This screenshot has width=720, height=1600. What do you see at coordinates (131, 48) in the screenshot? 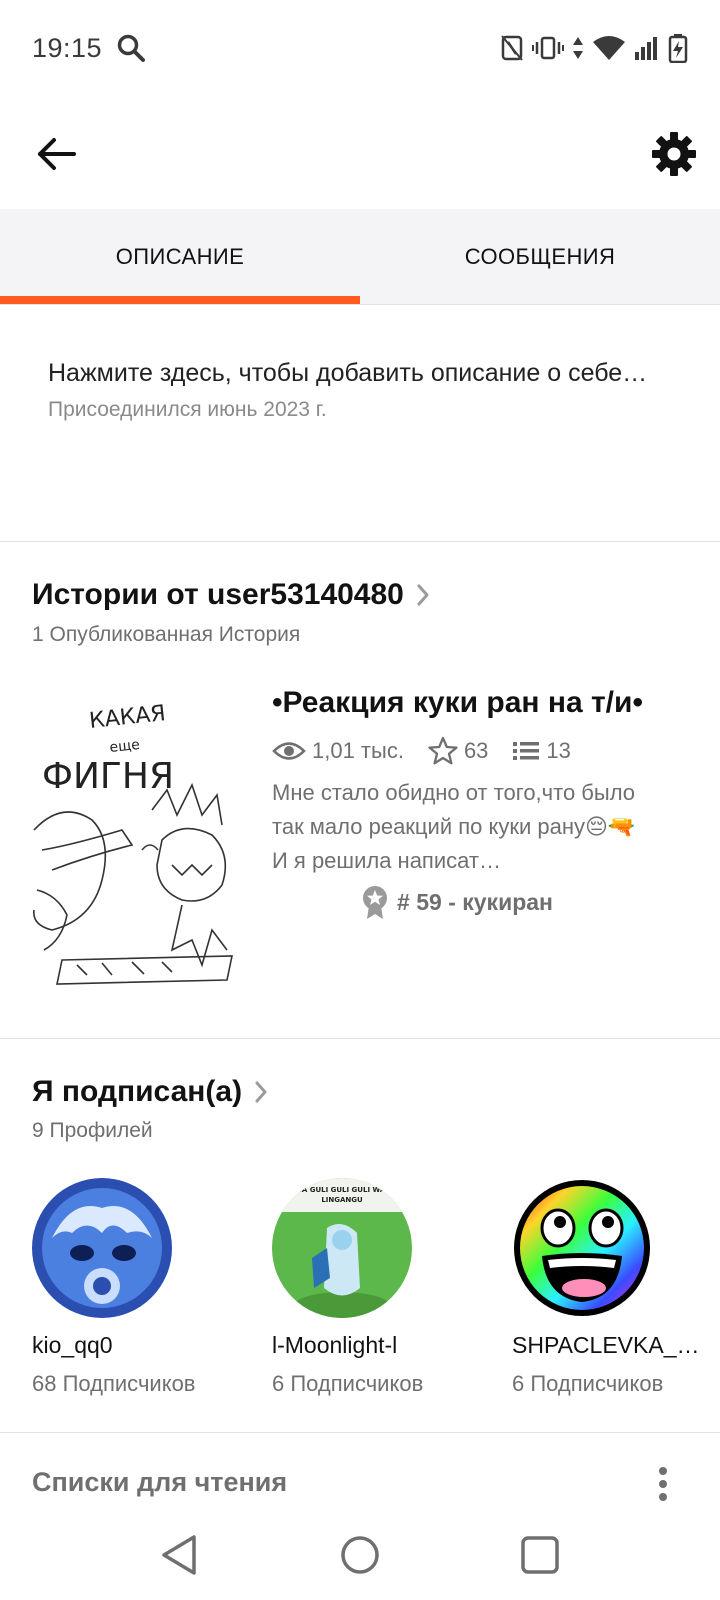
I see `search-icon` at bounding box center [131, 48].